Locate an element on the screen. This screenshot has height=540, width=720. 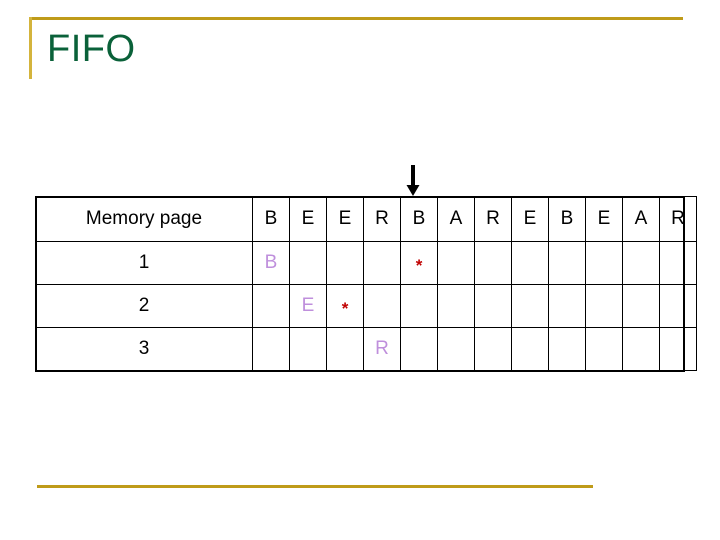
page-title: FIFO is located at coordinates (91, 49).